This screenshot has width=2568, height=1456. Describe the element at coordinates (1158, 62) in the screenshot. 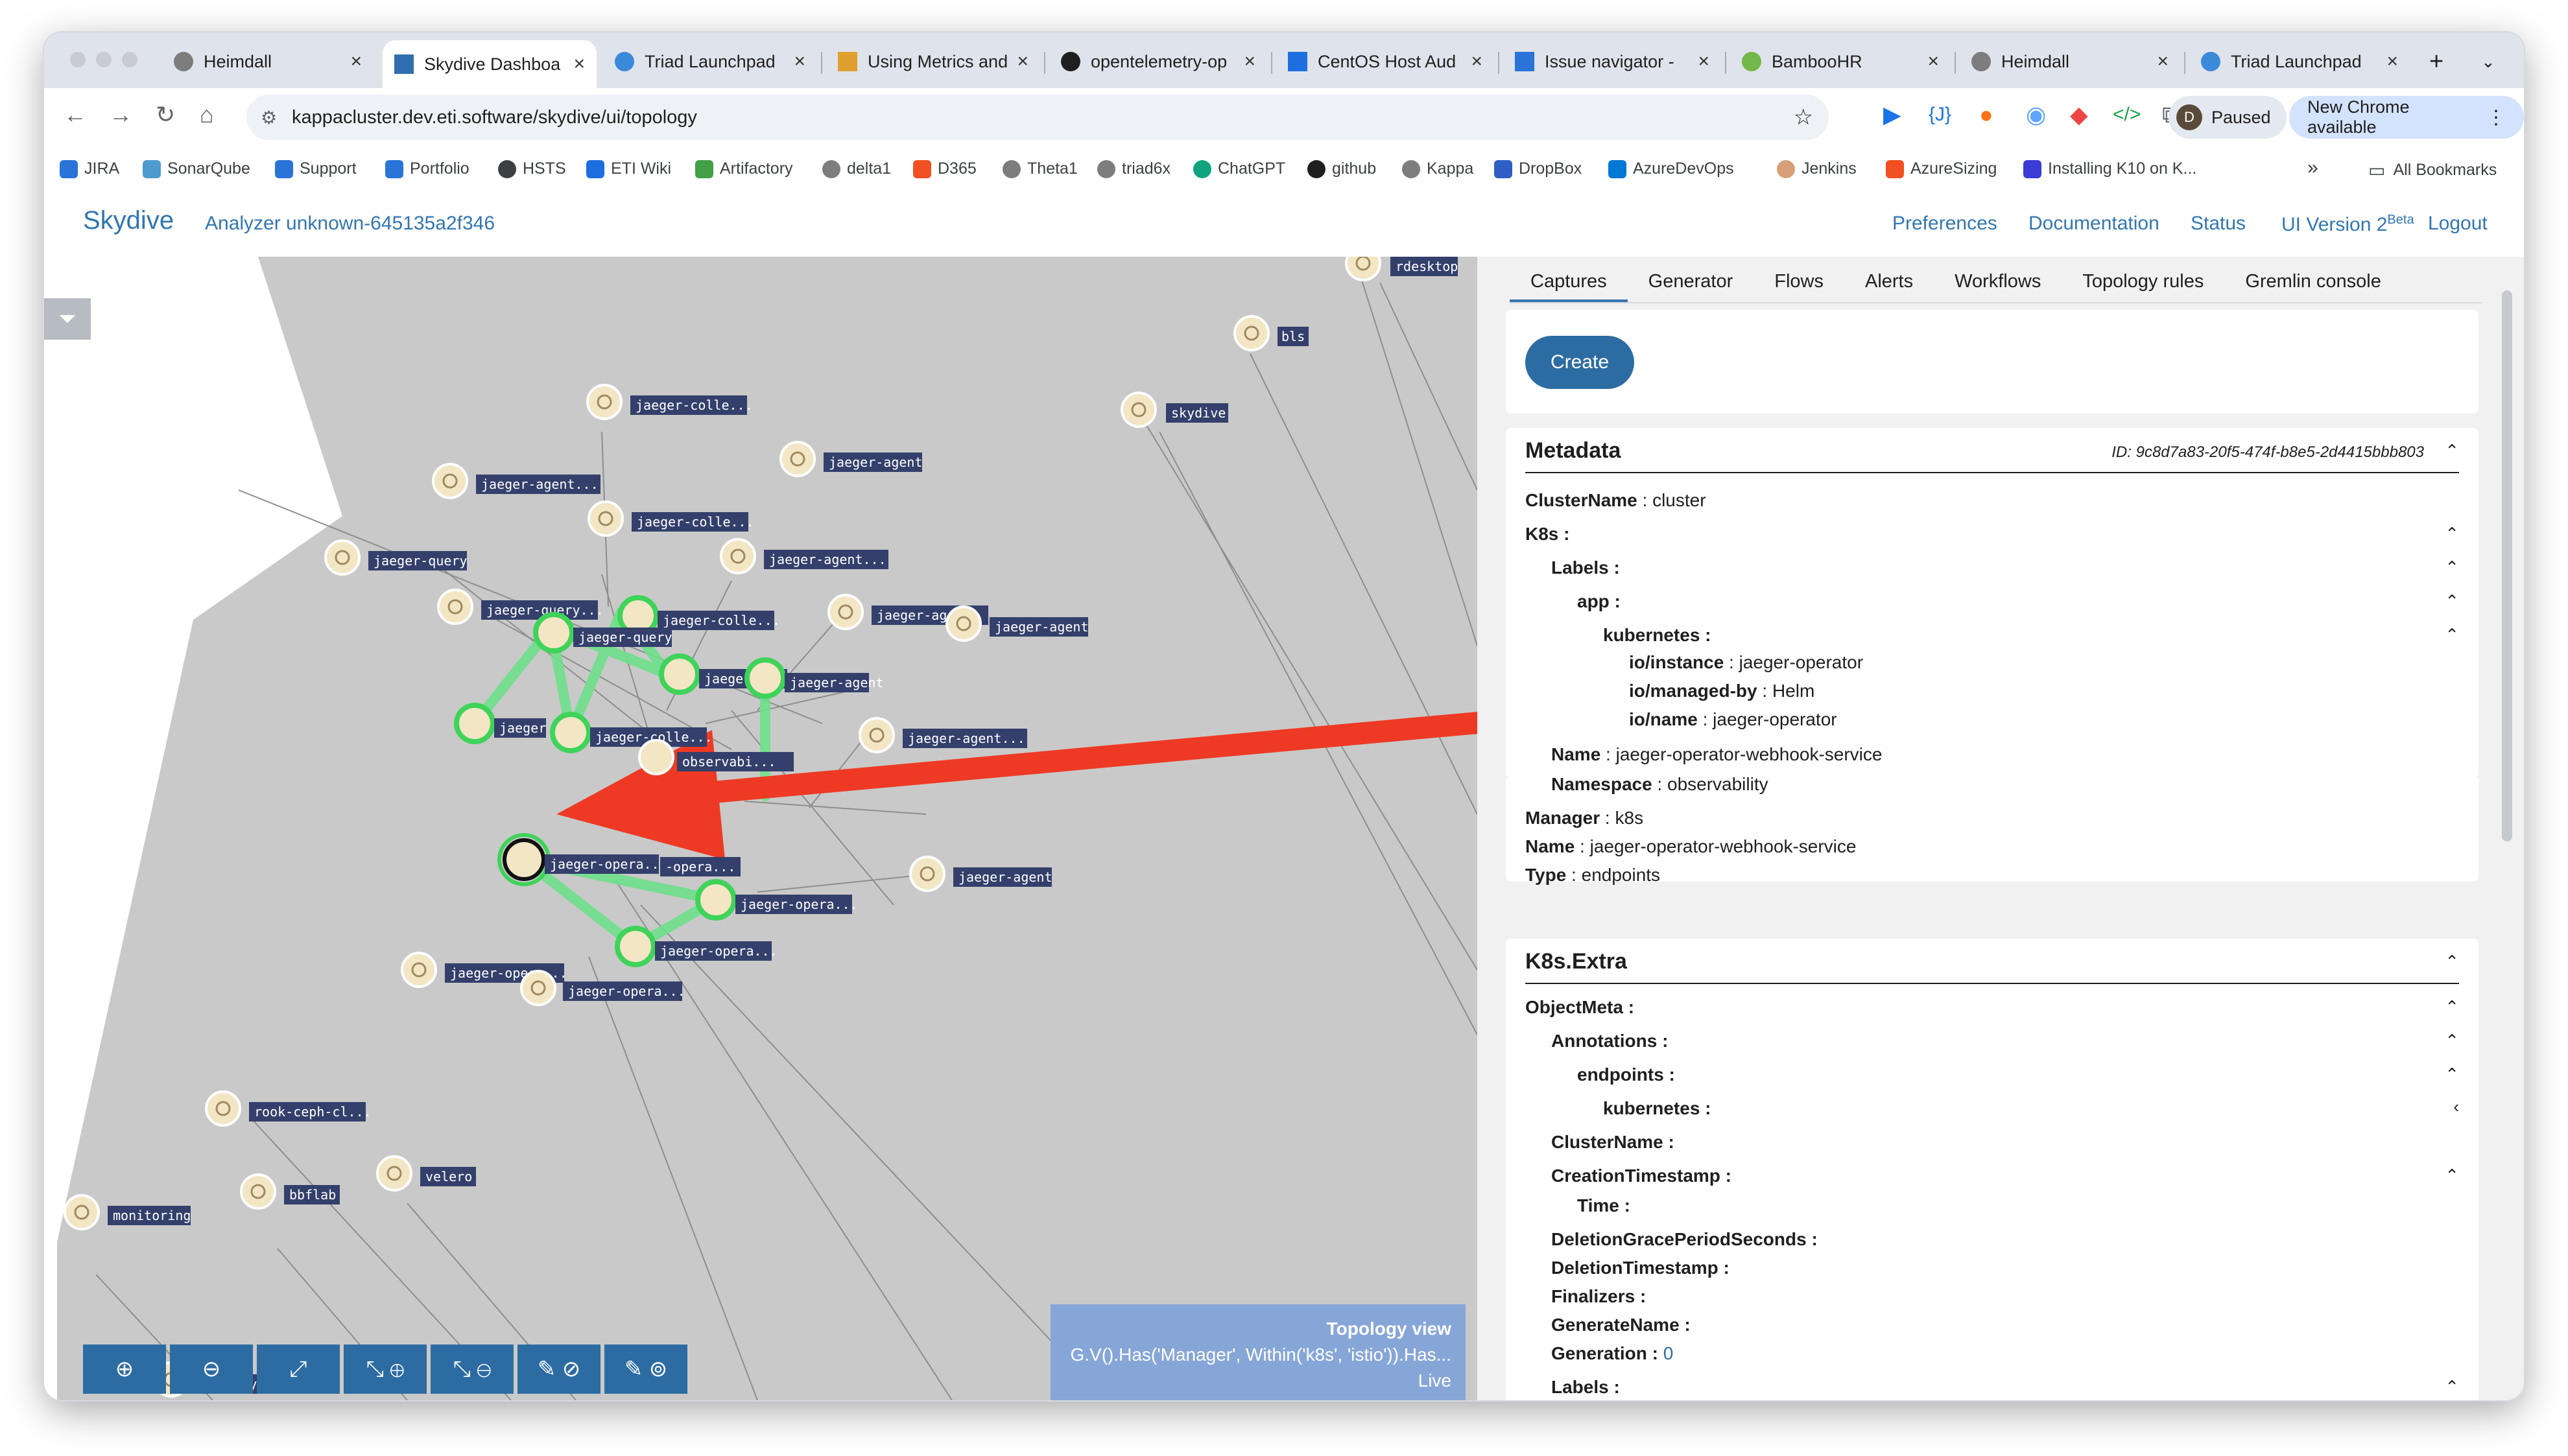

I see `browser-tab: opentelemetry-op ×` at that location.